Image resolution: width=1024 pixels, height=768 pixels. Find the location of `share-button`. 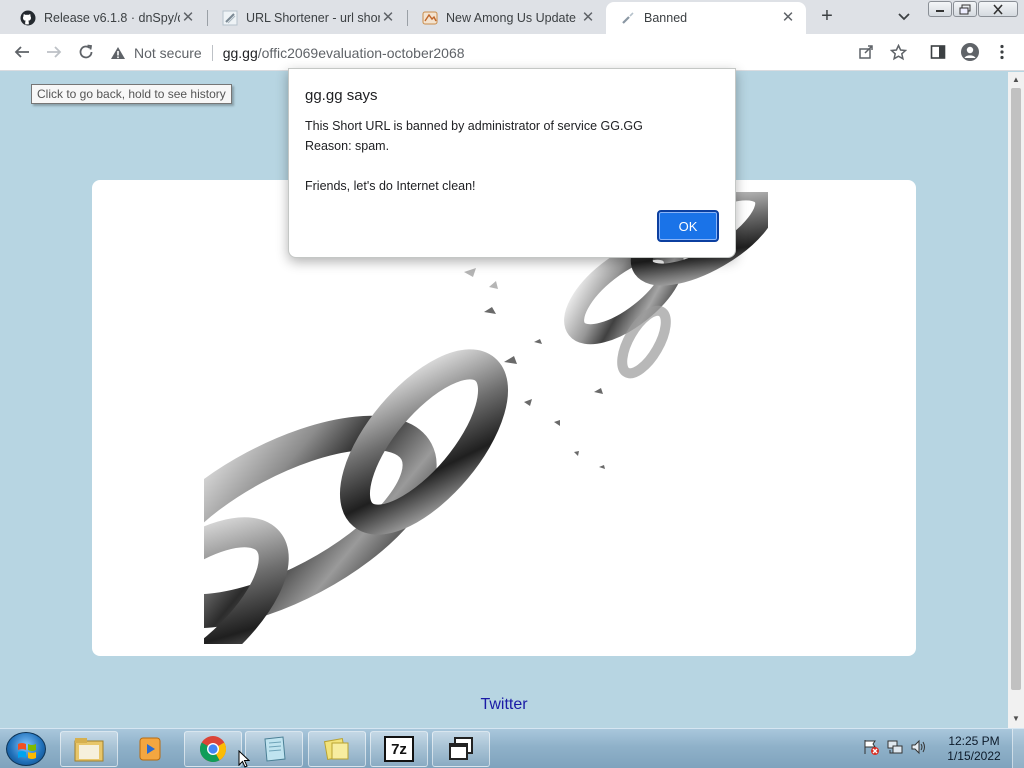

share-button is located at coordinates (866, 52).